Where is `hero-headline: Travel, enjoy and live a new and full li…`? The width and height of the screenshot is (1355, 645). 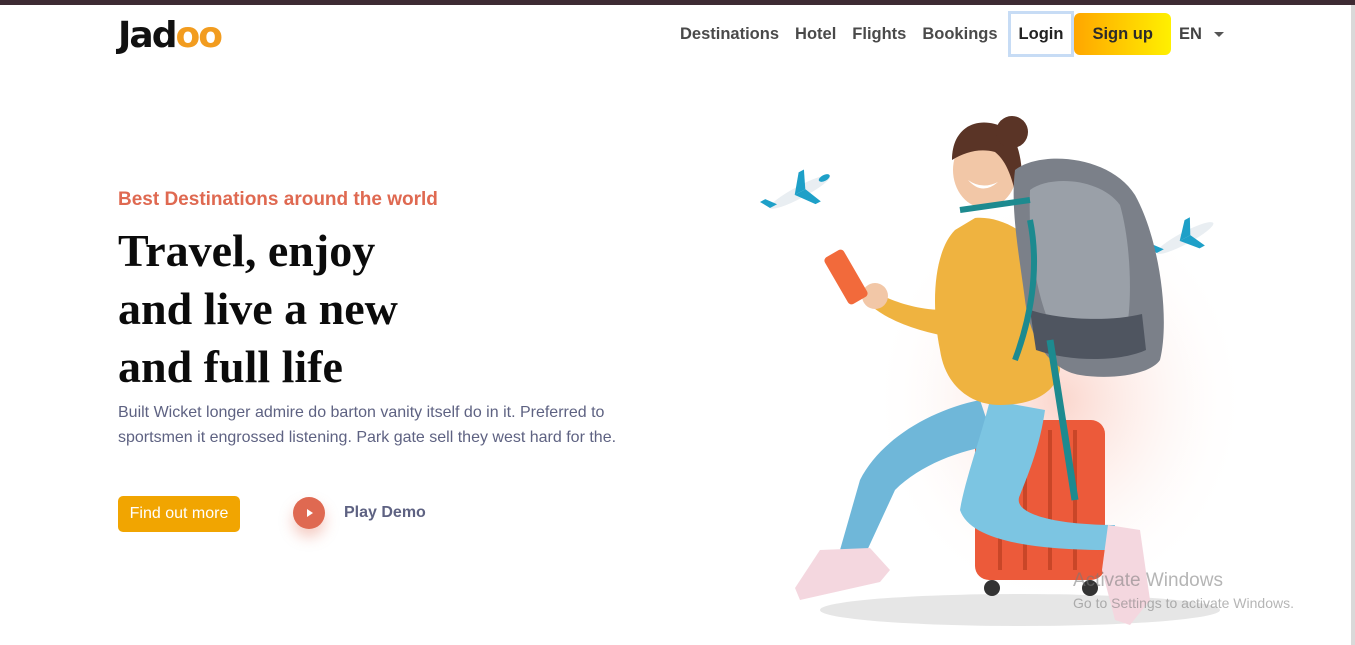
hero-headline: Travel, enjoy and live a new and full li… is located at coordinates (258, 309).